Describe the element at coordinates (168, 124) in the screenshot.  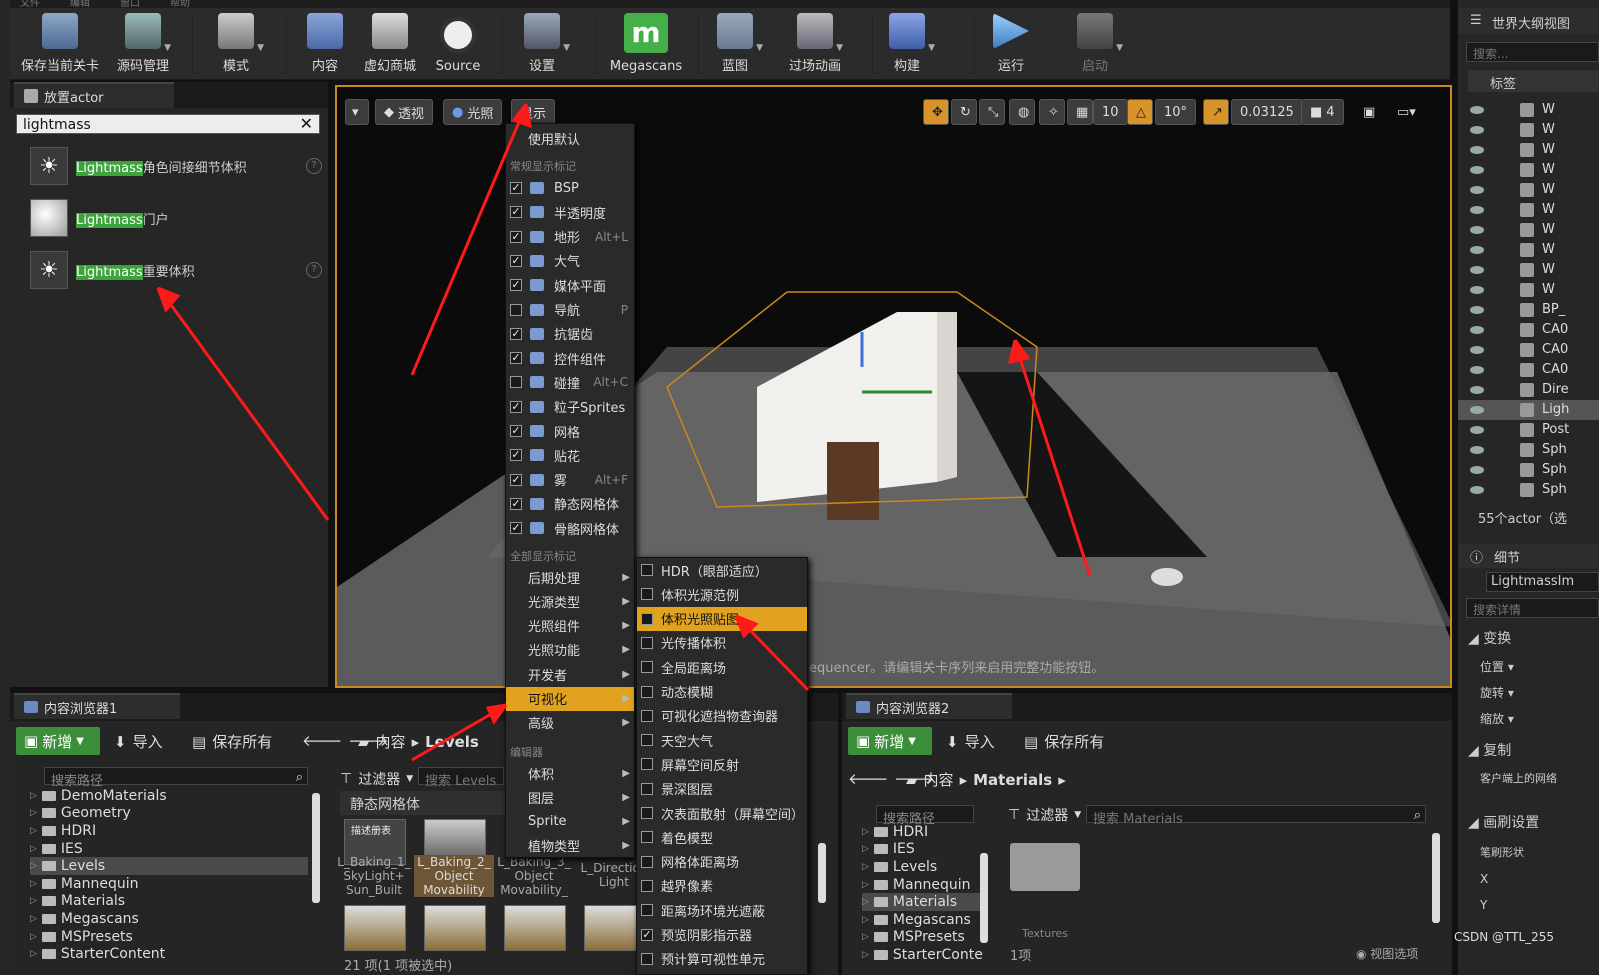
I see `place-search-input: lightmass ✕` at that location.